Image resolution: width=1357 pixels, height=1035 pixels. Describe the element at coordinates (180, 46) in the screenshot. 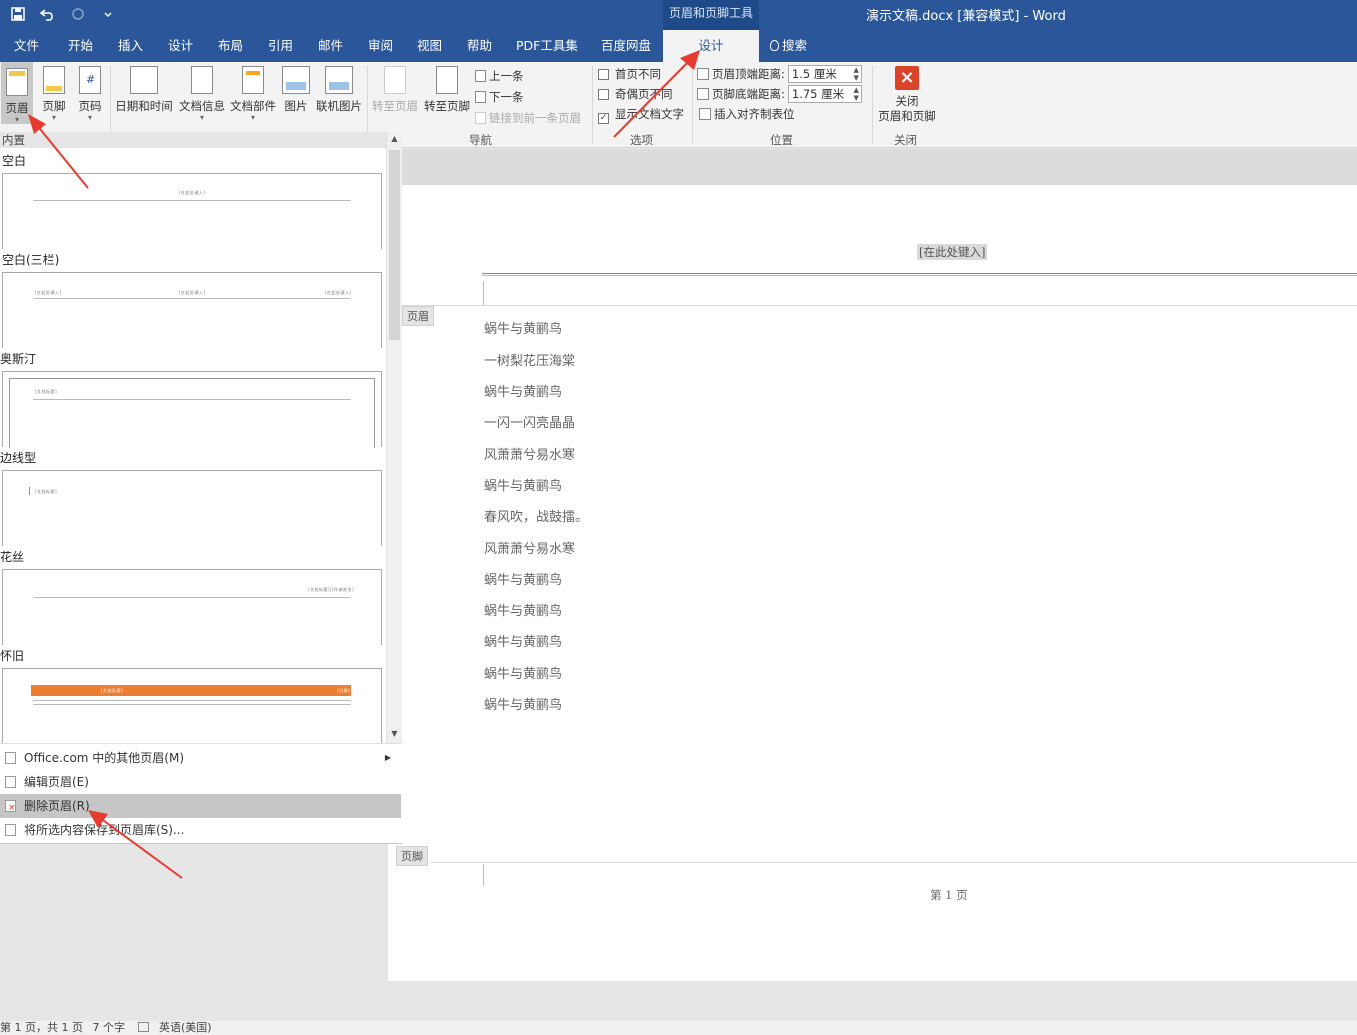

I see `tab-design: 设计` at that location.